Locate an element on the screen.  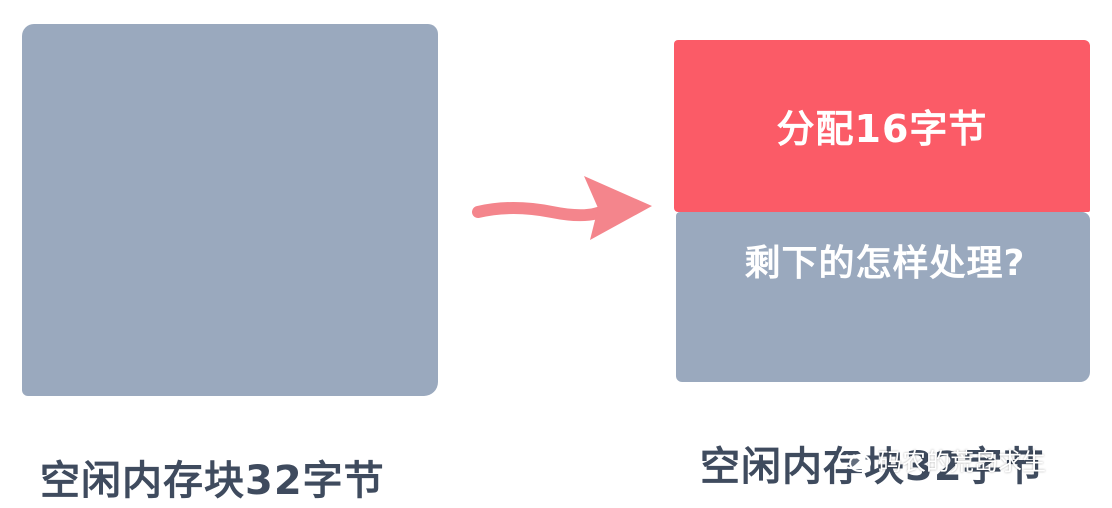
watermark: 码农的荒岛求生 is located at coordinates (942, 459).